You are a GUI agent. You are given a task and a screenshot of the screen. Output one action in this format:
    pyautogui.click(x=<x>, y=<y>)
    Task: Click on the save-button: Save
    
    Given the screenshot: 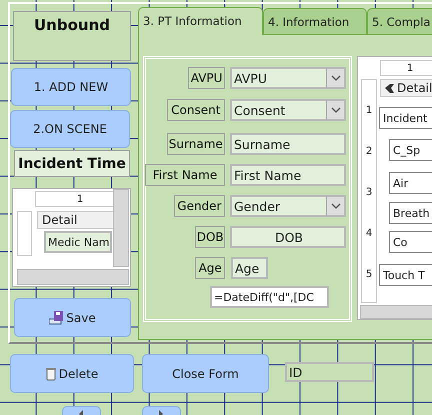 What is the action you would take?
    pyautogui.click(x=72, y=317)
    